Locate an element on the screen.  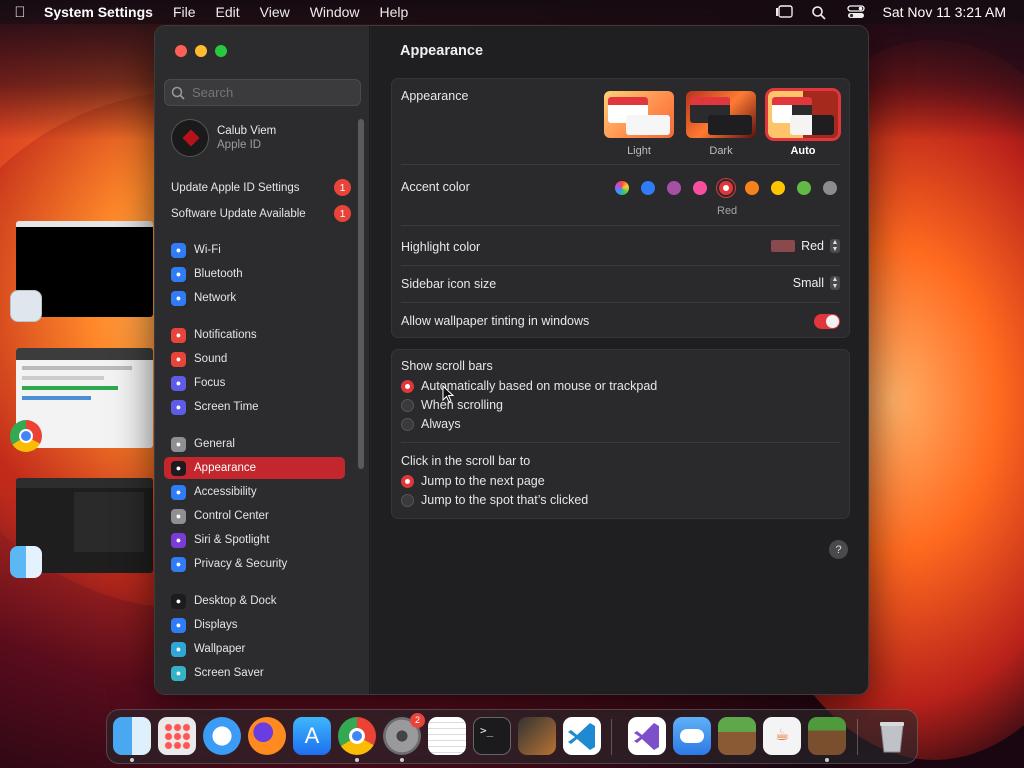
sidebar-item-bluetooth: ● Bluetooth is located at coordinates (254, 274).